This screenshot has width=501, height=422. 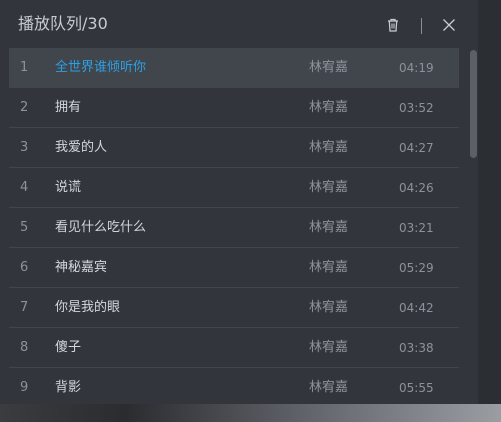 I want to click on track-index: 9, so click(x=24, y=387).